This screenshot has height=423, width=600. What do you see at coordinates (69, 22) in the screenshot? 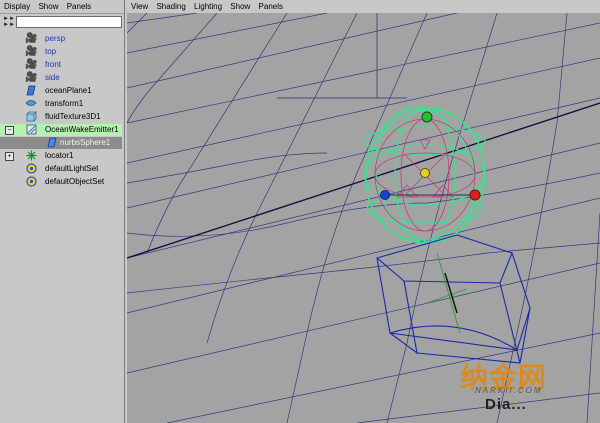
I see `filter-input` at bounding box center [69, 22].